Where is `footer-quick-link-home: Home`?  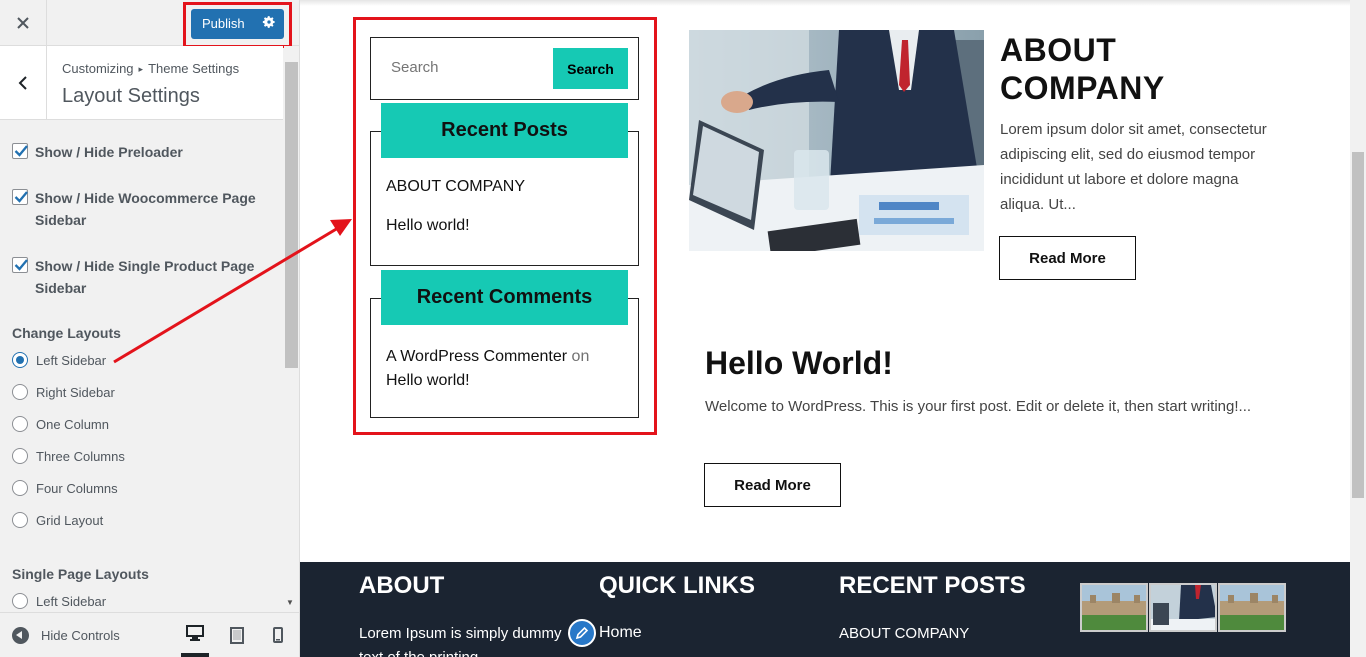
footer-quick-link-home: Home is located at coordinates (605, 633).